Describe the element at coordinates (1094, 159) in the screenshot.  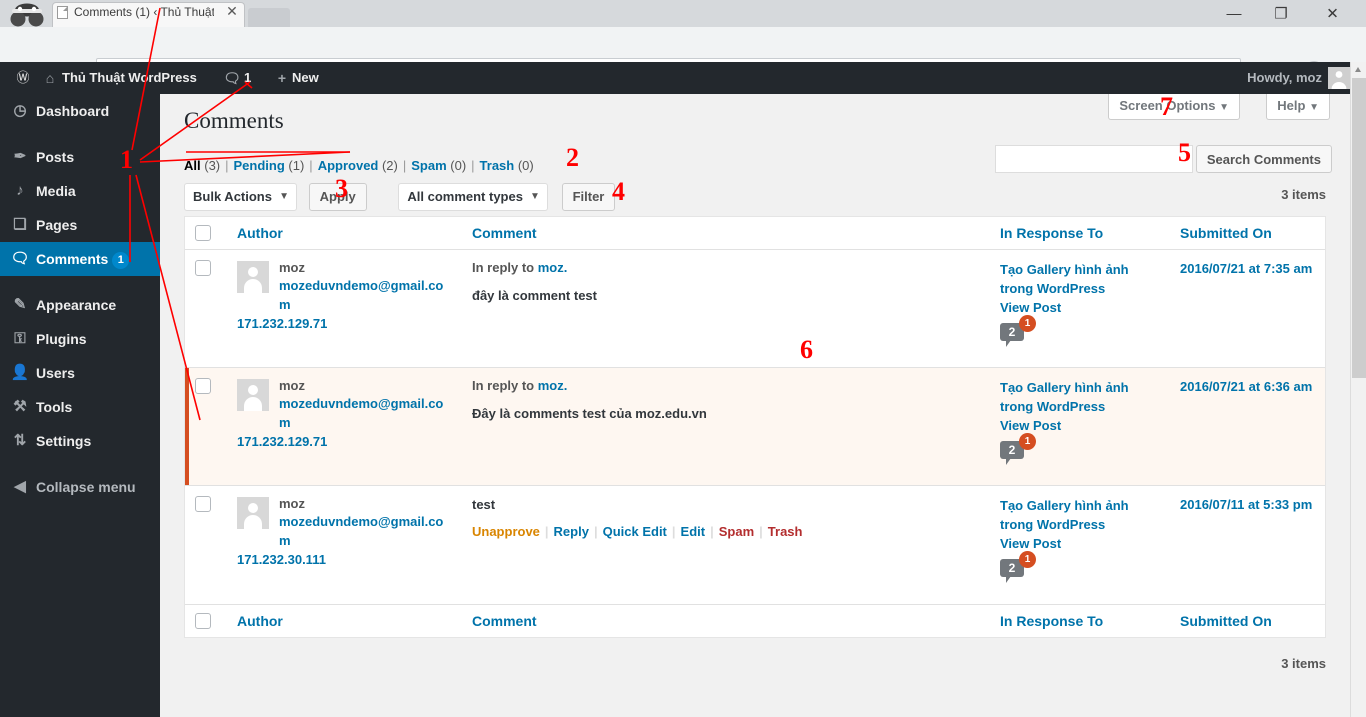
I see `search-input` at that location.